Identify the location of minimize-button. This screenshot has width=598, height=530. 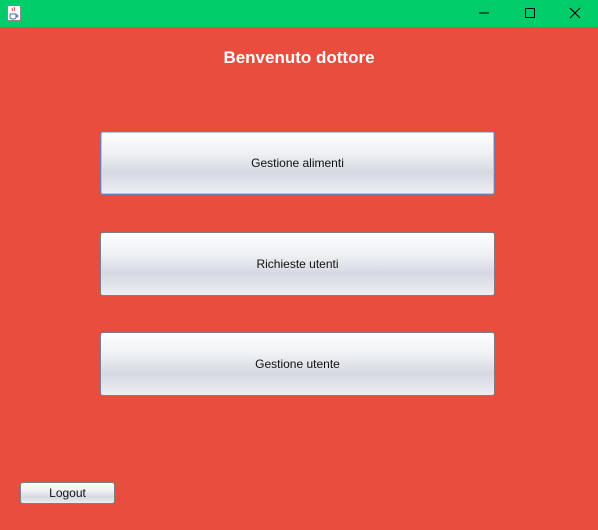
(484, 13).